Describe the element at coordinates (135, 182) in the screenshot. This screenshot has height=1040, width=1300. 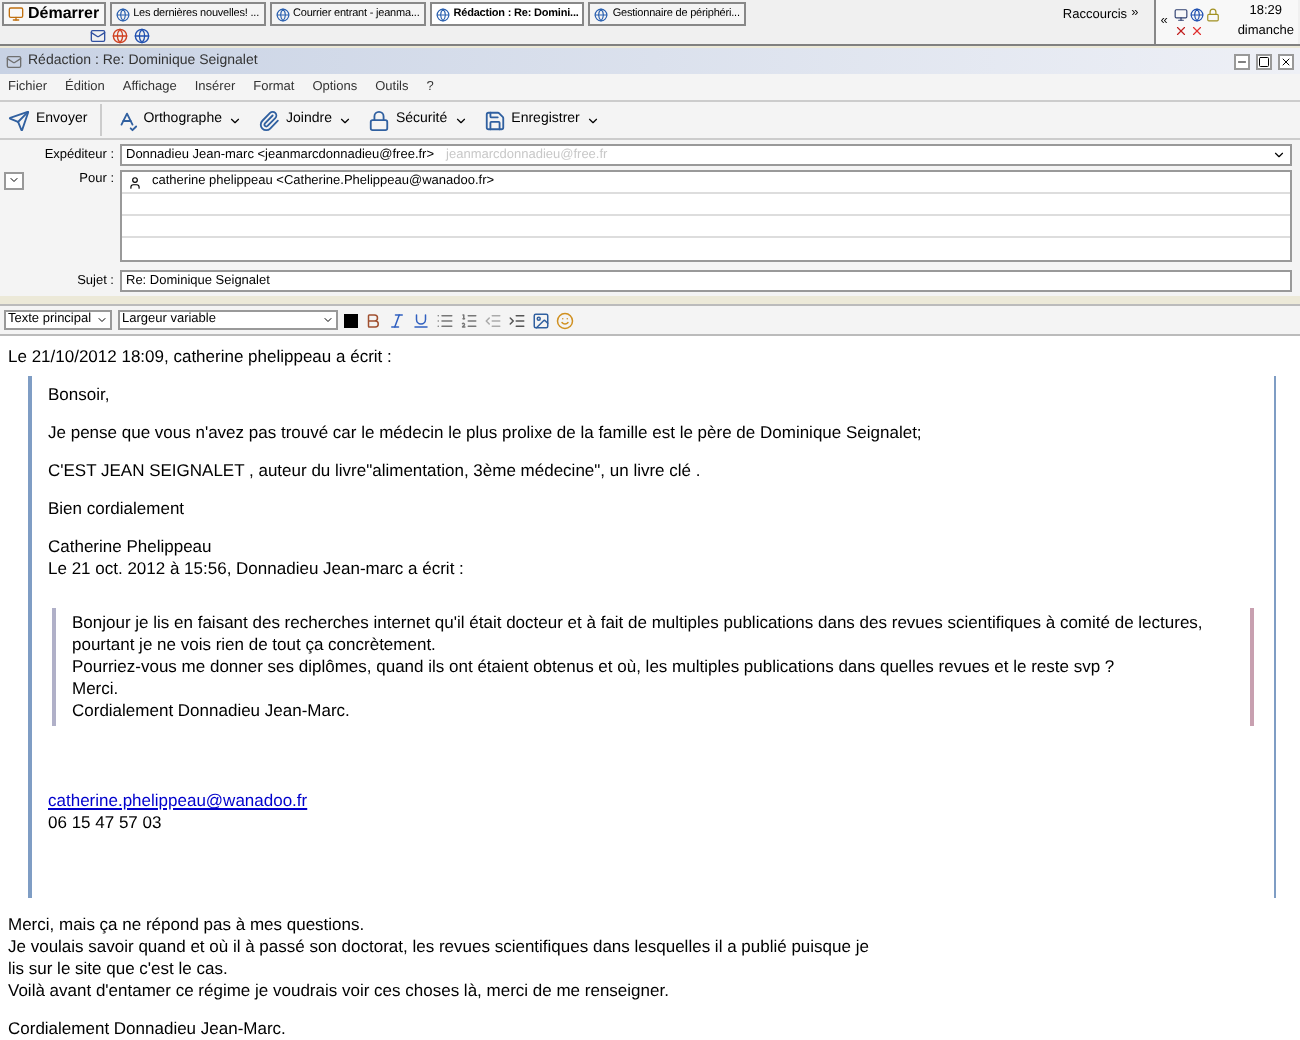
I see `person-icon` at that location.